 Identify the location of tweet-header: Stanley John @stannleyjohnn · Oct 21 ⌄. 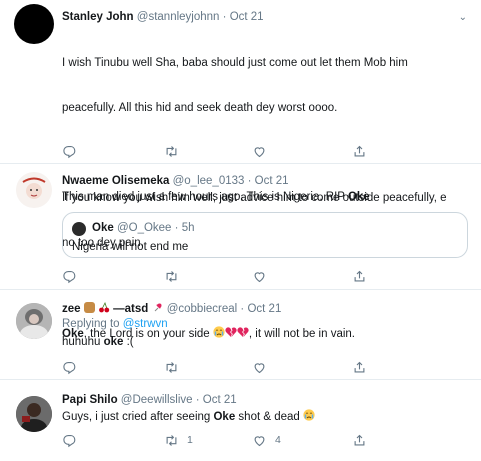
(266, 17).